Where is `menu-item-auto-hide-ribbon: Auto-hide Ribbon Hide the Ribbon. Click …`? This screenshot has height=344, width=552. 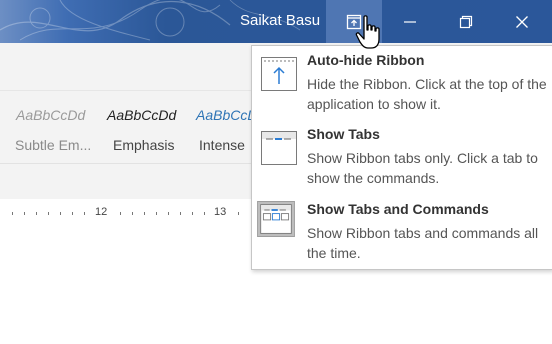
menu-item-auto-hide-ribbon: Auto-hide Ribbon Hide the Ribbon. Click … is located at coordinates (402, 85).